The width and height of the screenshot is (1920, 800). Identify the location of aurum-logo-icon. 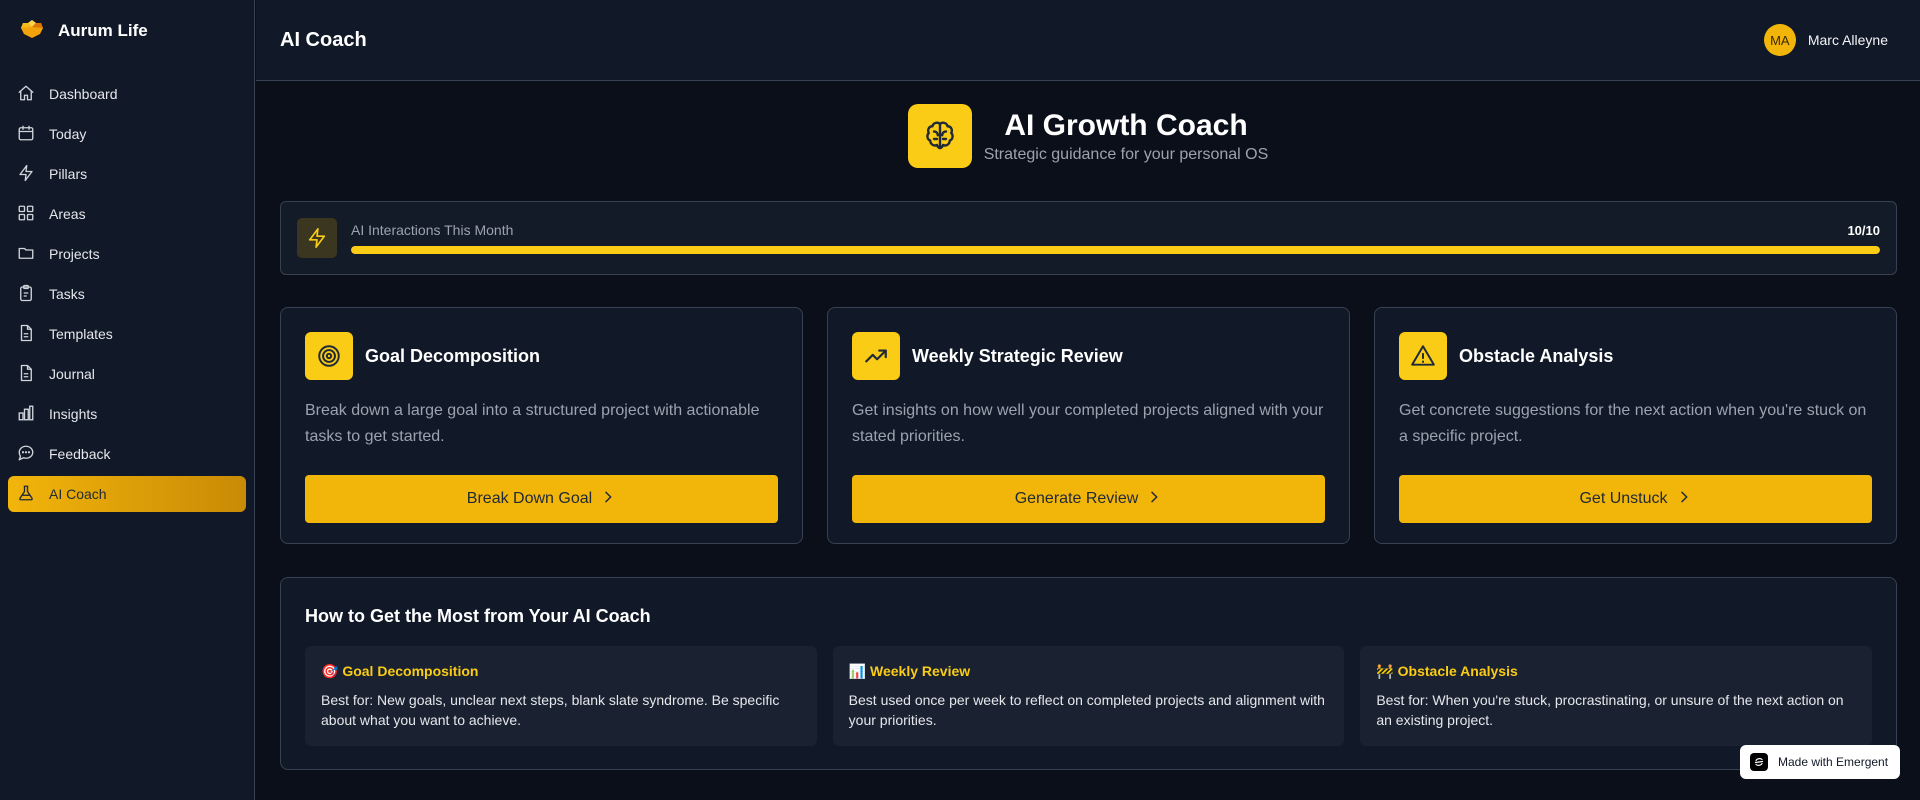
(32, 31).